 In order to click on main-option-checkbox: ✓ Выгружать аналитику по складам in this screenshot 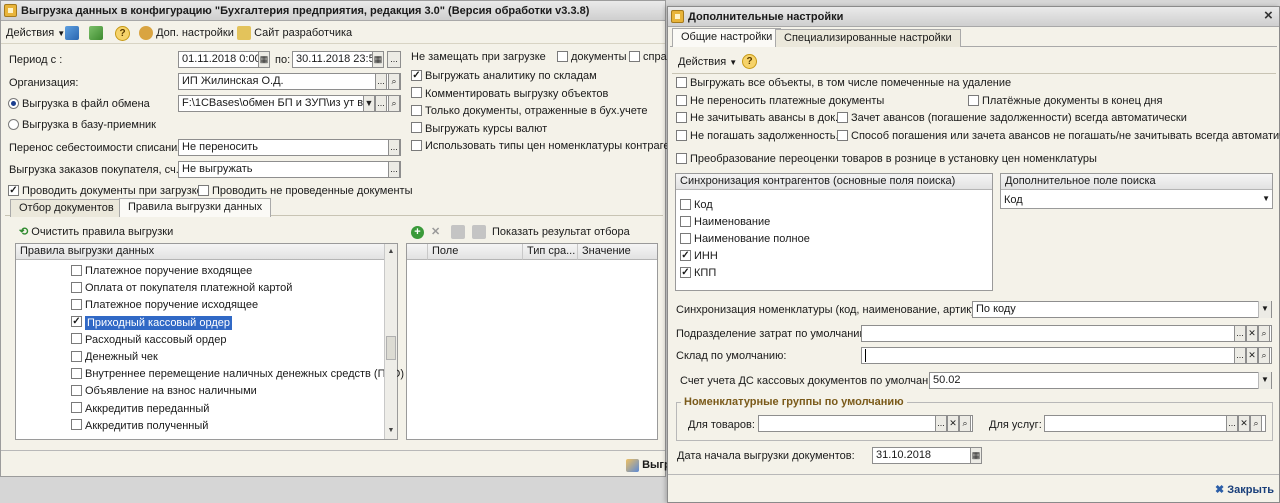, I will do `click(504, 76)`.